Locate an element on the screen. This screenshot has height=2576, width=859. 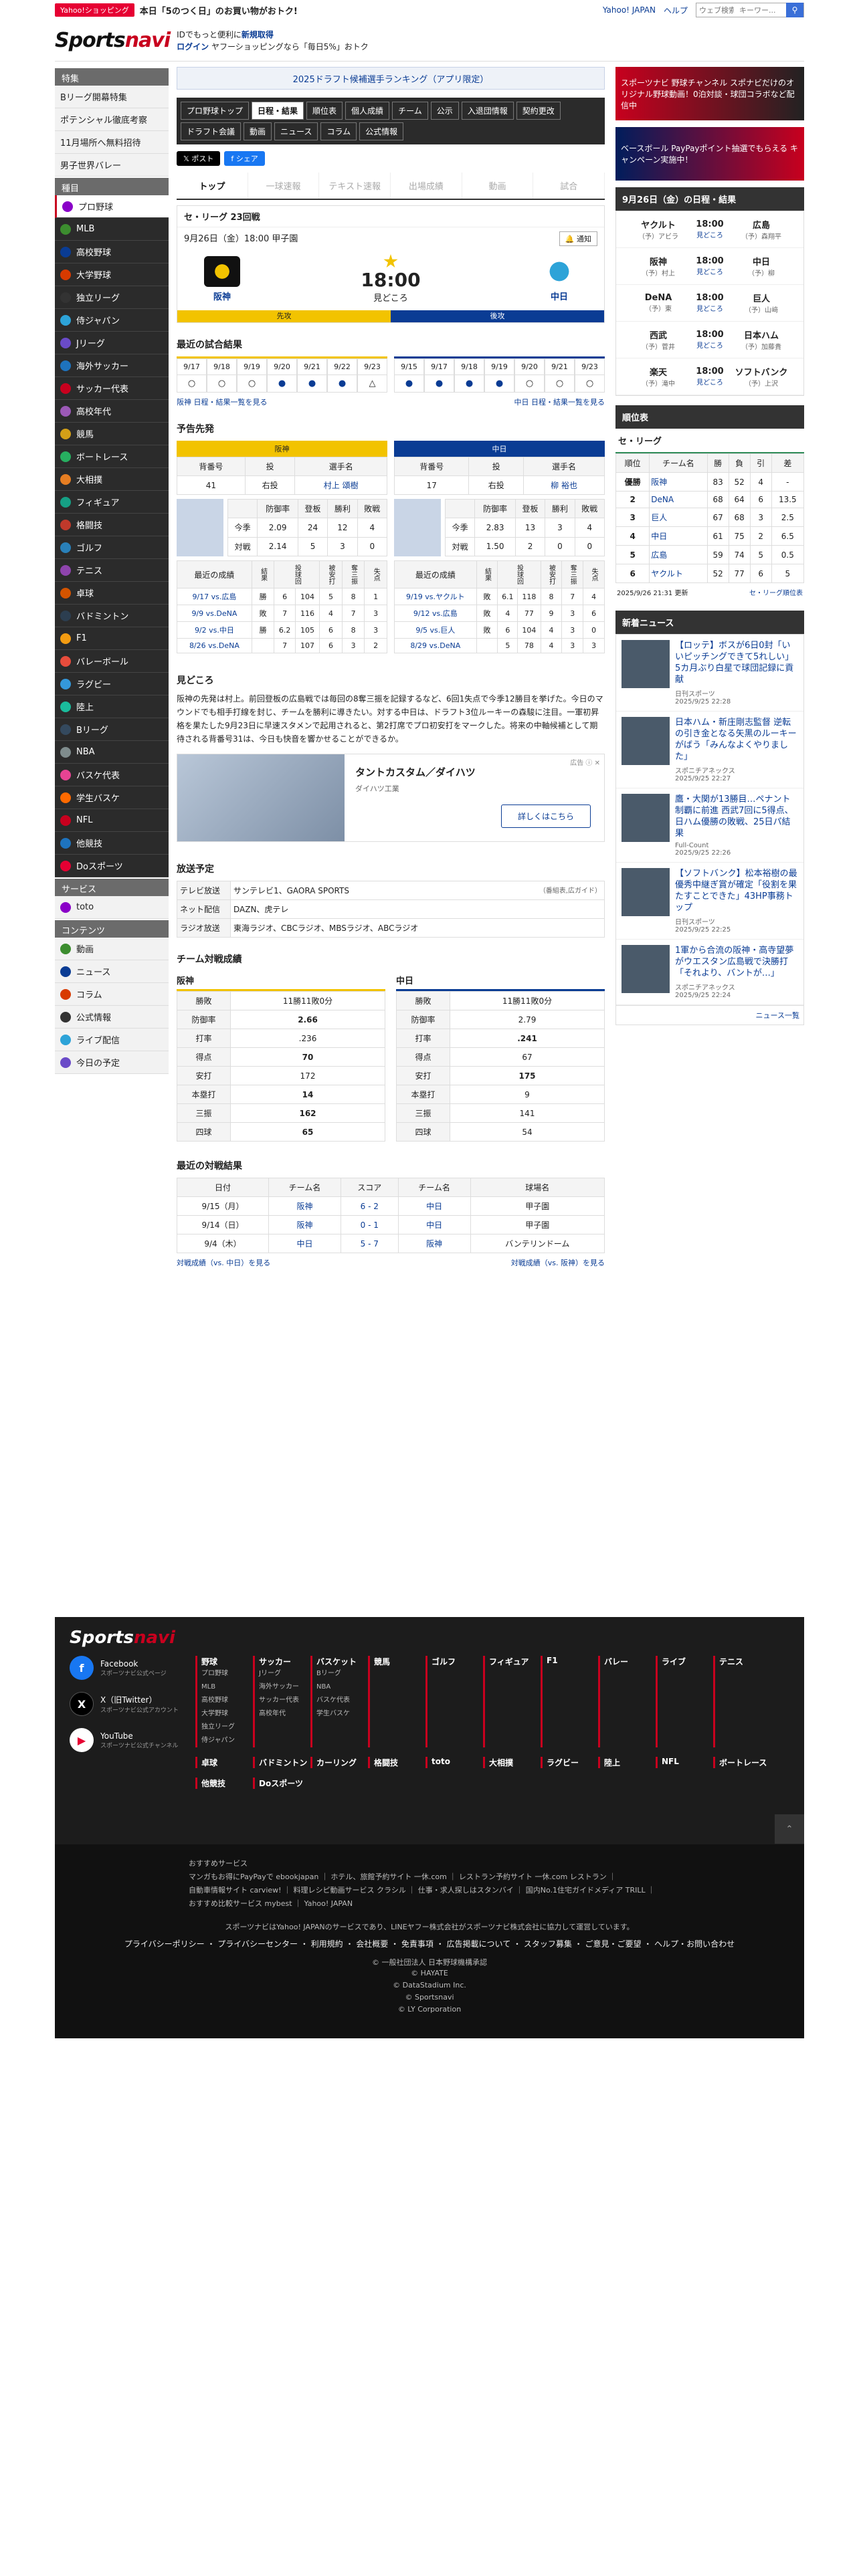
game-subtab: 動画 is located at coordinates (498, 186).